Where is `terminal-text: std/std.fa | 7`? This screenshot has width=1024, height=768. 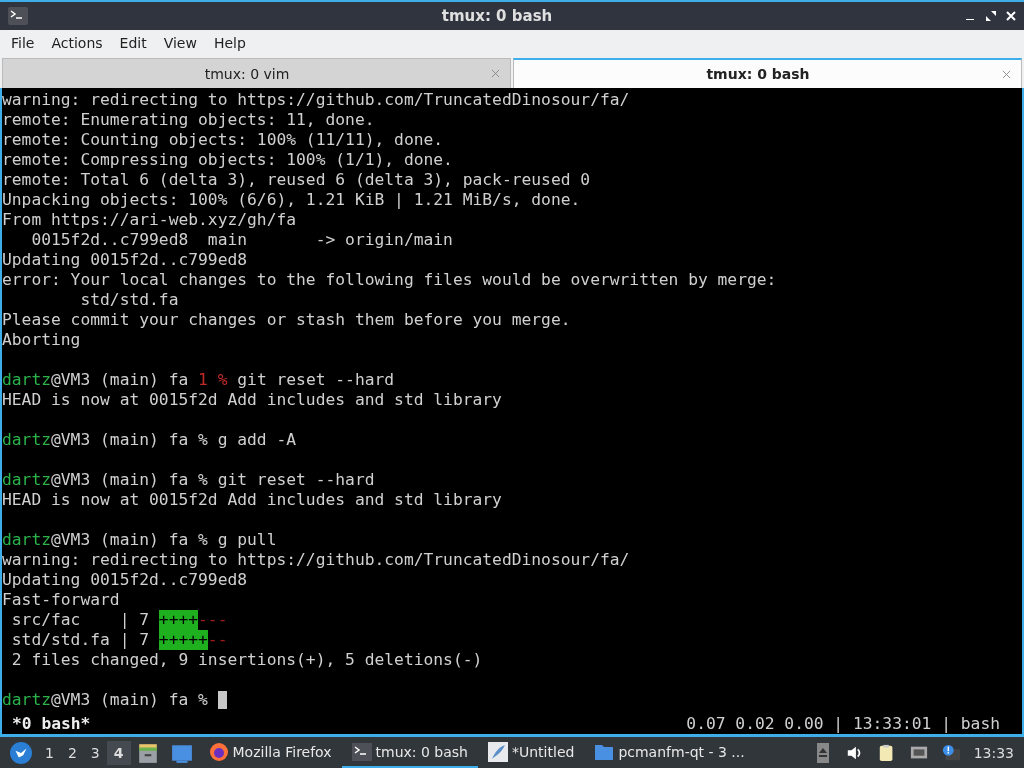
terminal-text: std/std.fa | 7 is located at coordinates (80, 640).